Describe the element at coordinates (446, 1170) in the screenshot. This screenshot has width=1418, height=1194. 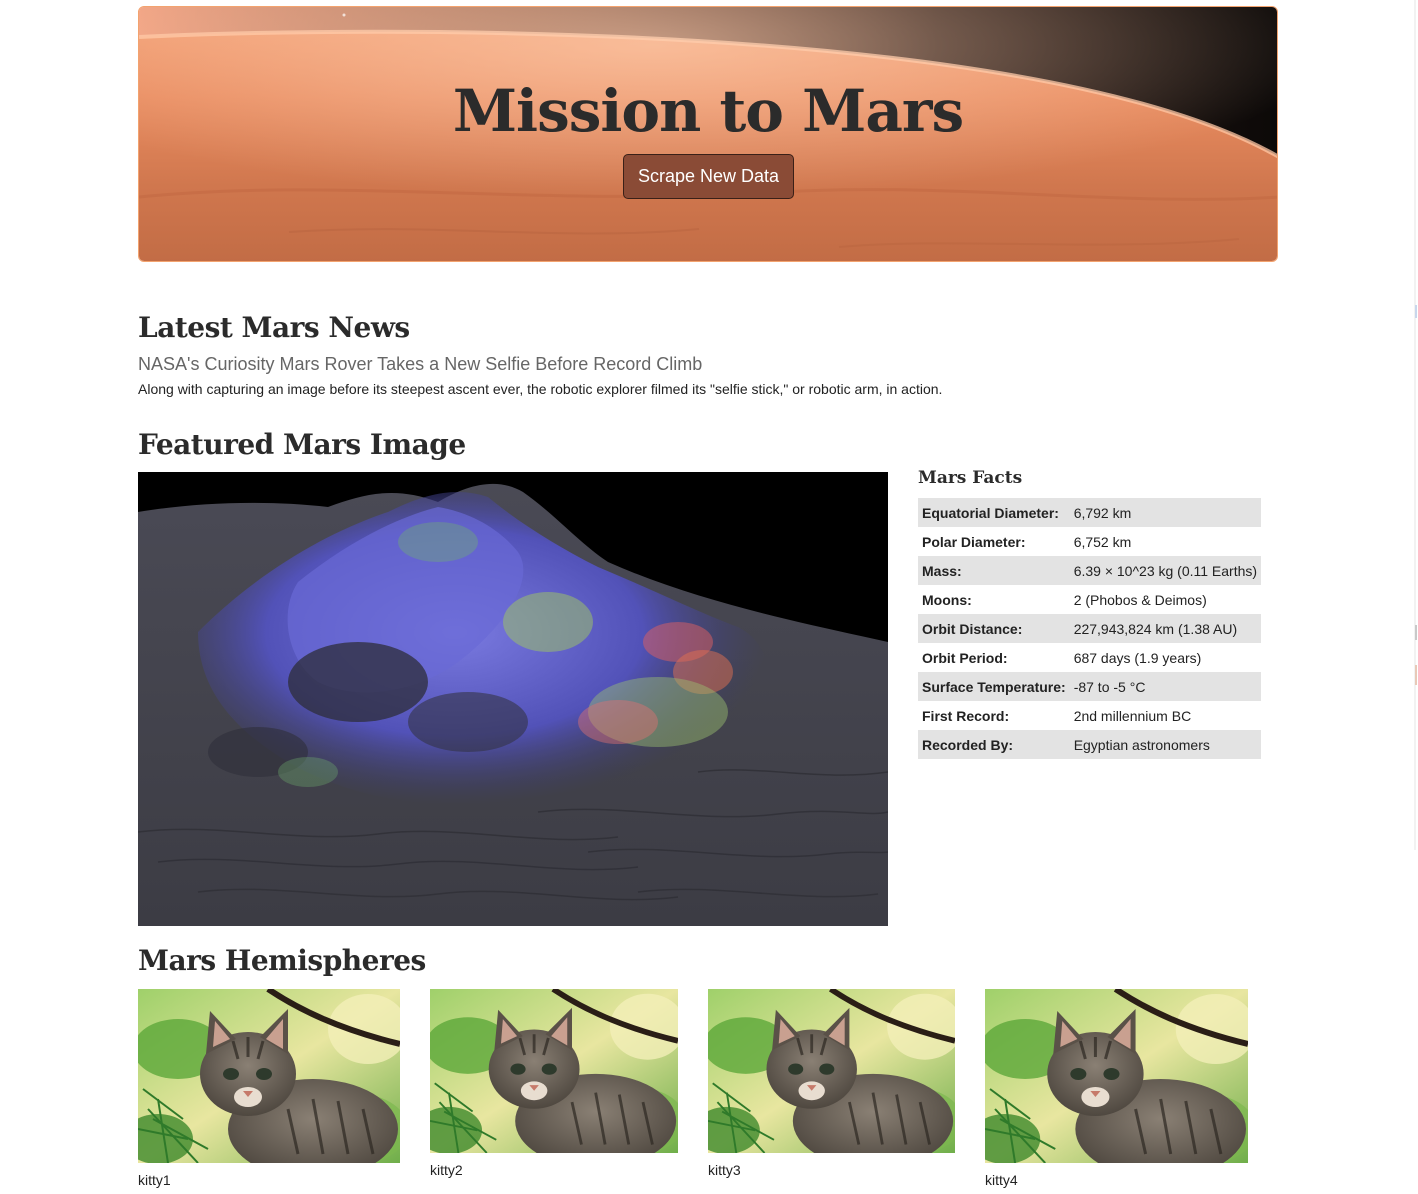
I see `hemisphere-title: kitty2` at that location.